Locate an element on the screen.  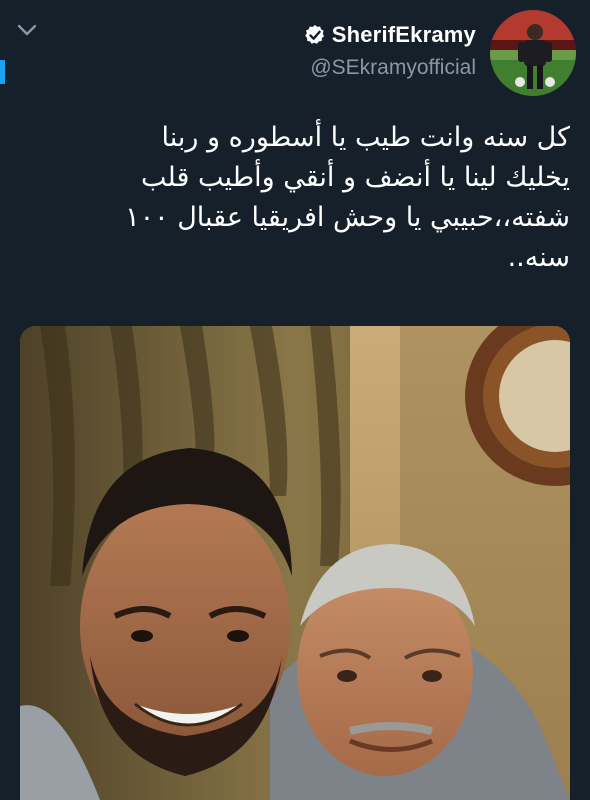
chevron-down-icon is located at coordinates (27, 30).